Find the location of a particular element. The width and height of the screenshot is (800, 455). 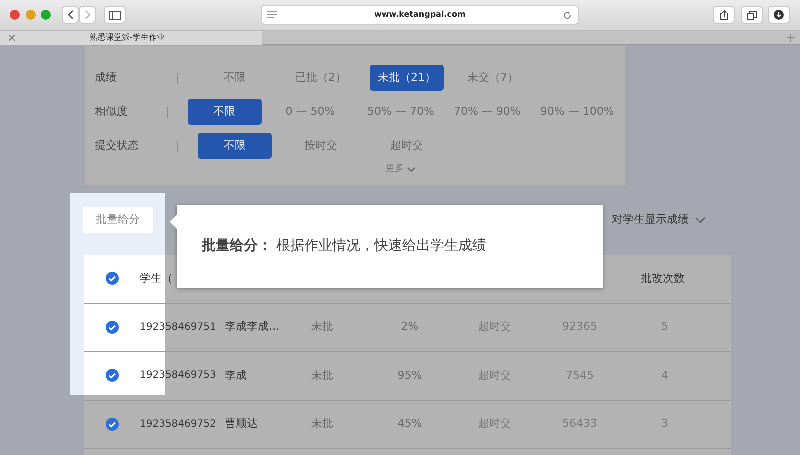

sidebar-icon is located at coordinates (115, 15).